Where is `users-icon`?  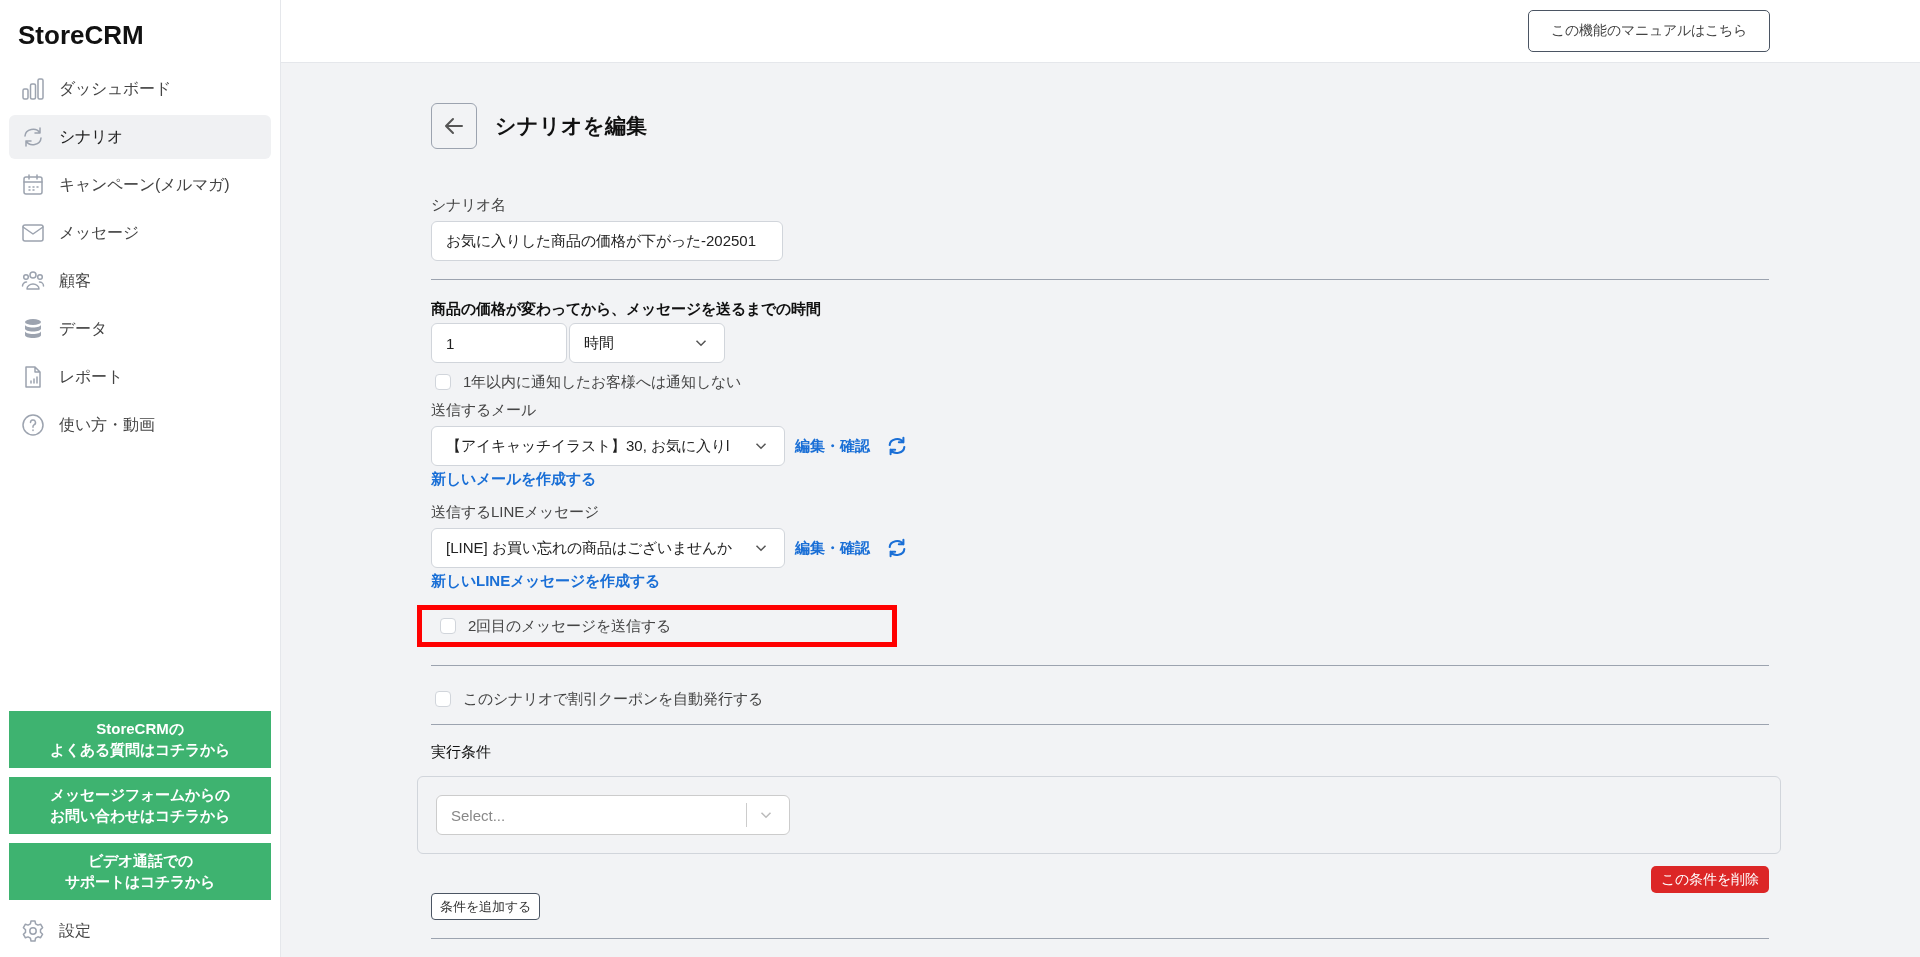
users-icon is located at coordinates (33, 281).